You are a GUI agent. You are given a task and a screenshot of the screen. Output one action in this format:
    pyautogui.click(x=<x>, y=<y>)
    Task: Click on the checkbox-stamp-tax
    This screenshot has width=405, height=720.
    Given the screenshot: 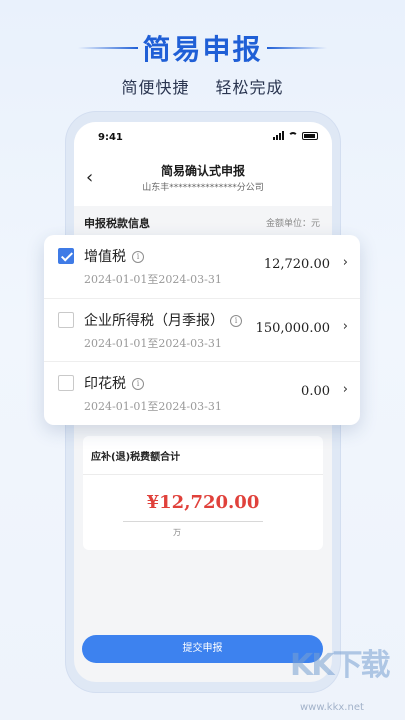 What is the action you would take?
    pyautogui.click(x=66, y=383)
    